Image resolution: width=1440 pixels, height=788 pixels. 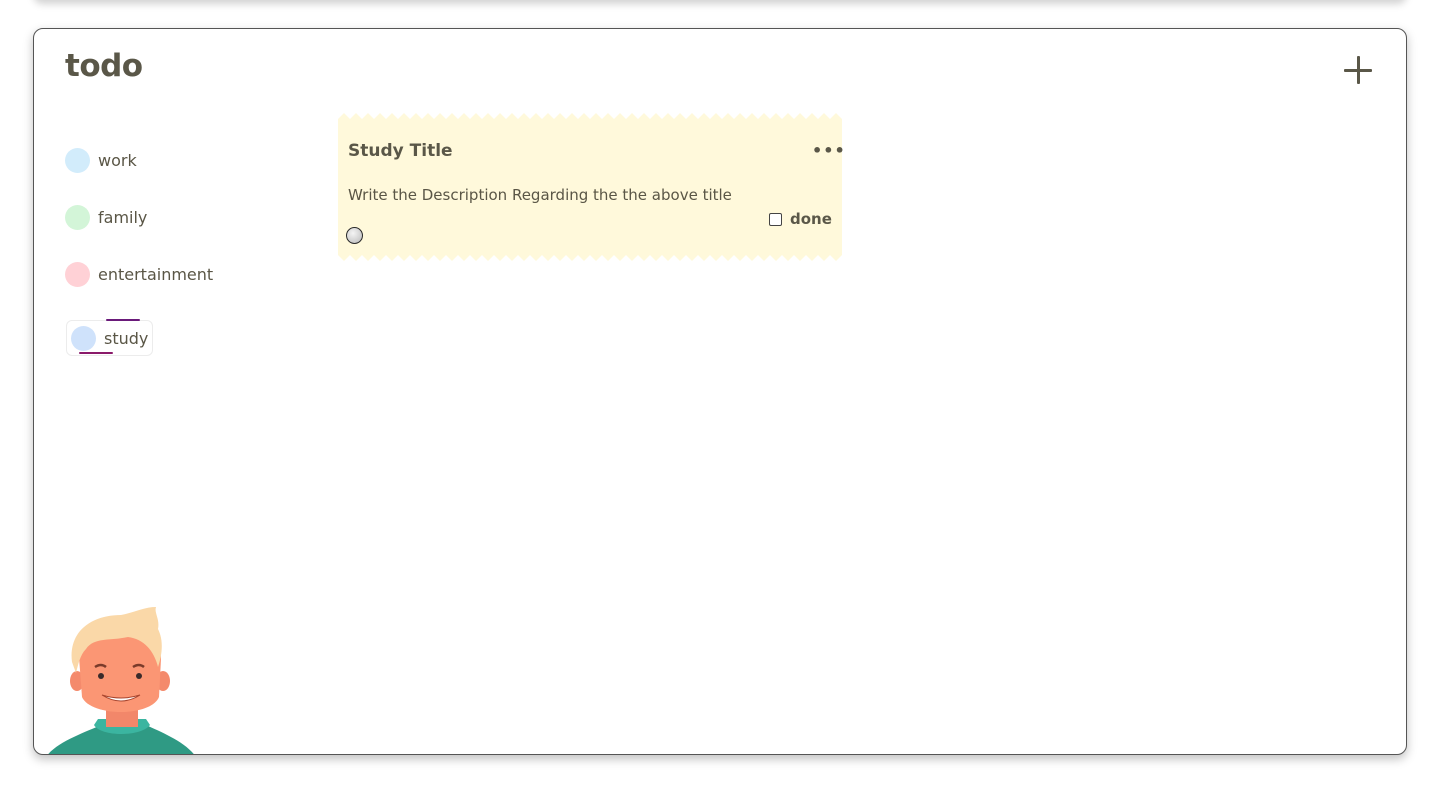 I want to click on more-horizontal-icon: •••, so click(x=828, y=151).